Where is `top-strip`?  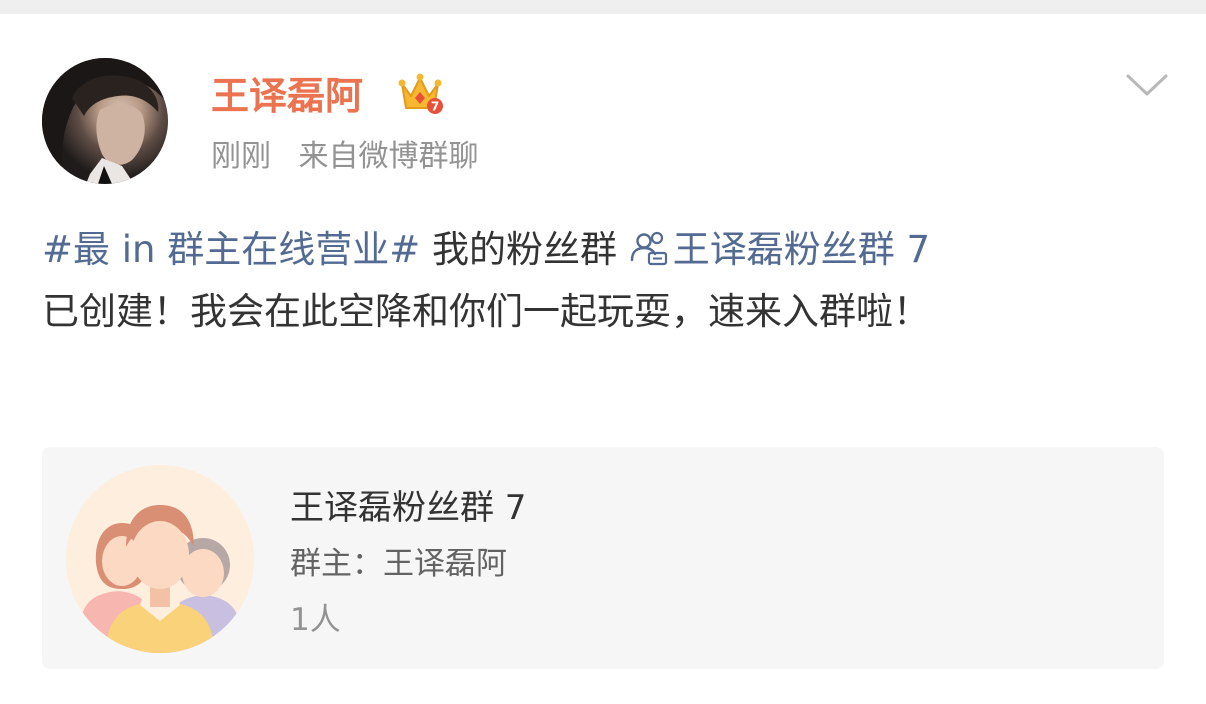
top-strip is located at coordinates (603, 7).